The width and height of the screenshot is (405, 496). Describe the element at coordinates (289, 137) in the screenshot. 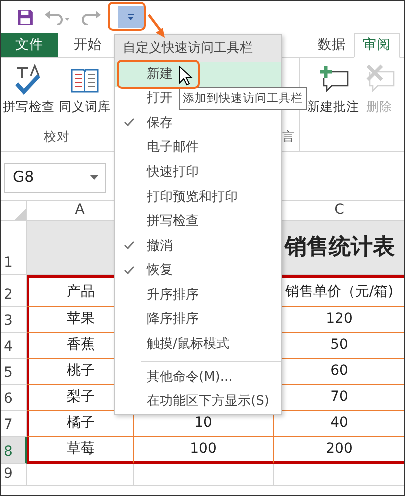

I see `group-label: 言` at that location.